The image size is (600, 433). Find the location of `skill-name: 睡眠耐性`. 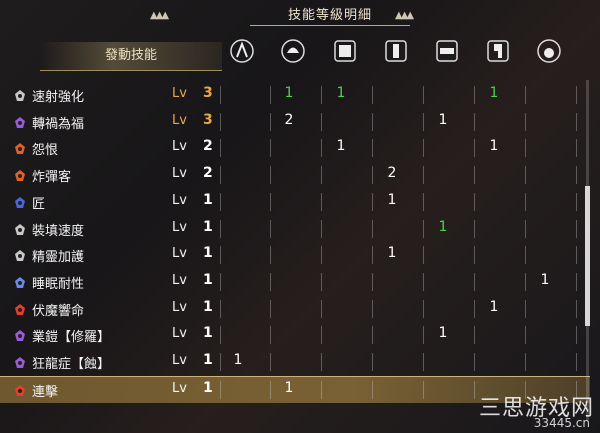

skill-name: 睡眠耐性 is located at coordinates (58, 284).